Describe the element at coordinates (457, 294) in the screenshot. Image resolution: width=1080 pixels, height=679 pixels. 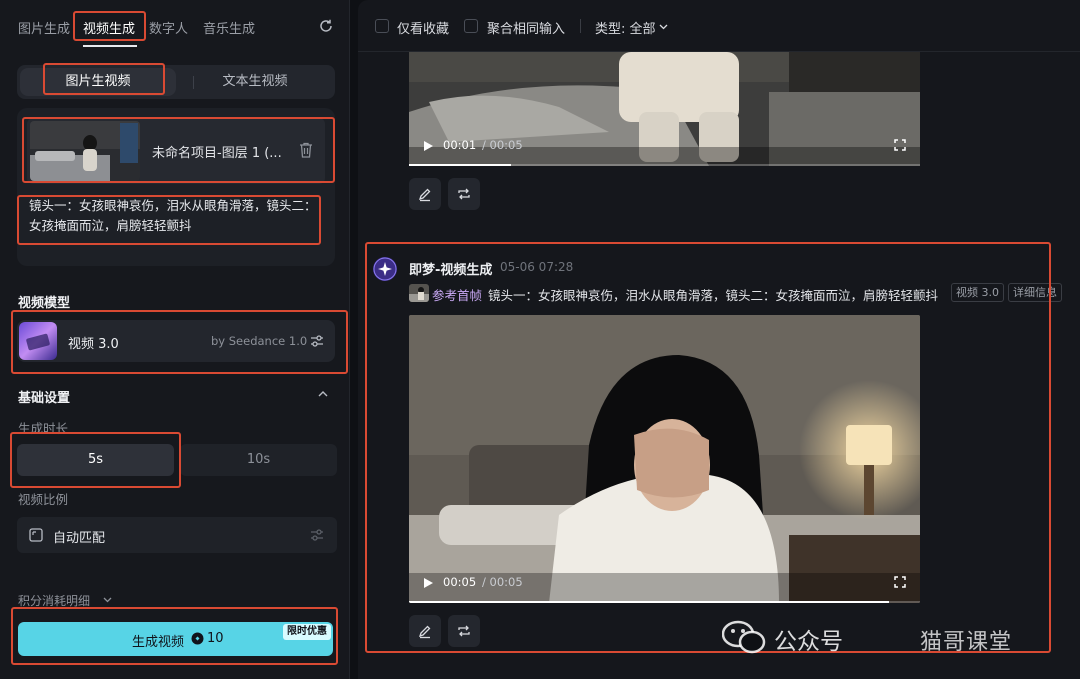
I see `reference-frame-label: 参考首帧` at that location.